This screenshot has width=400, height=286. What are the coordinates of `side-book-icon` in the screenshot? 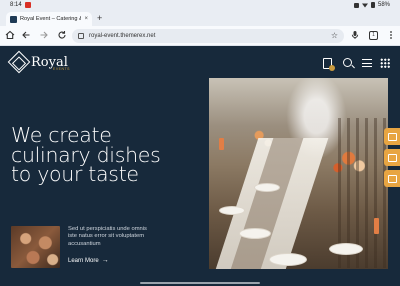 It's located at (392, 157).